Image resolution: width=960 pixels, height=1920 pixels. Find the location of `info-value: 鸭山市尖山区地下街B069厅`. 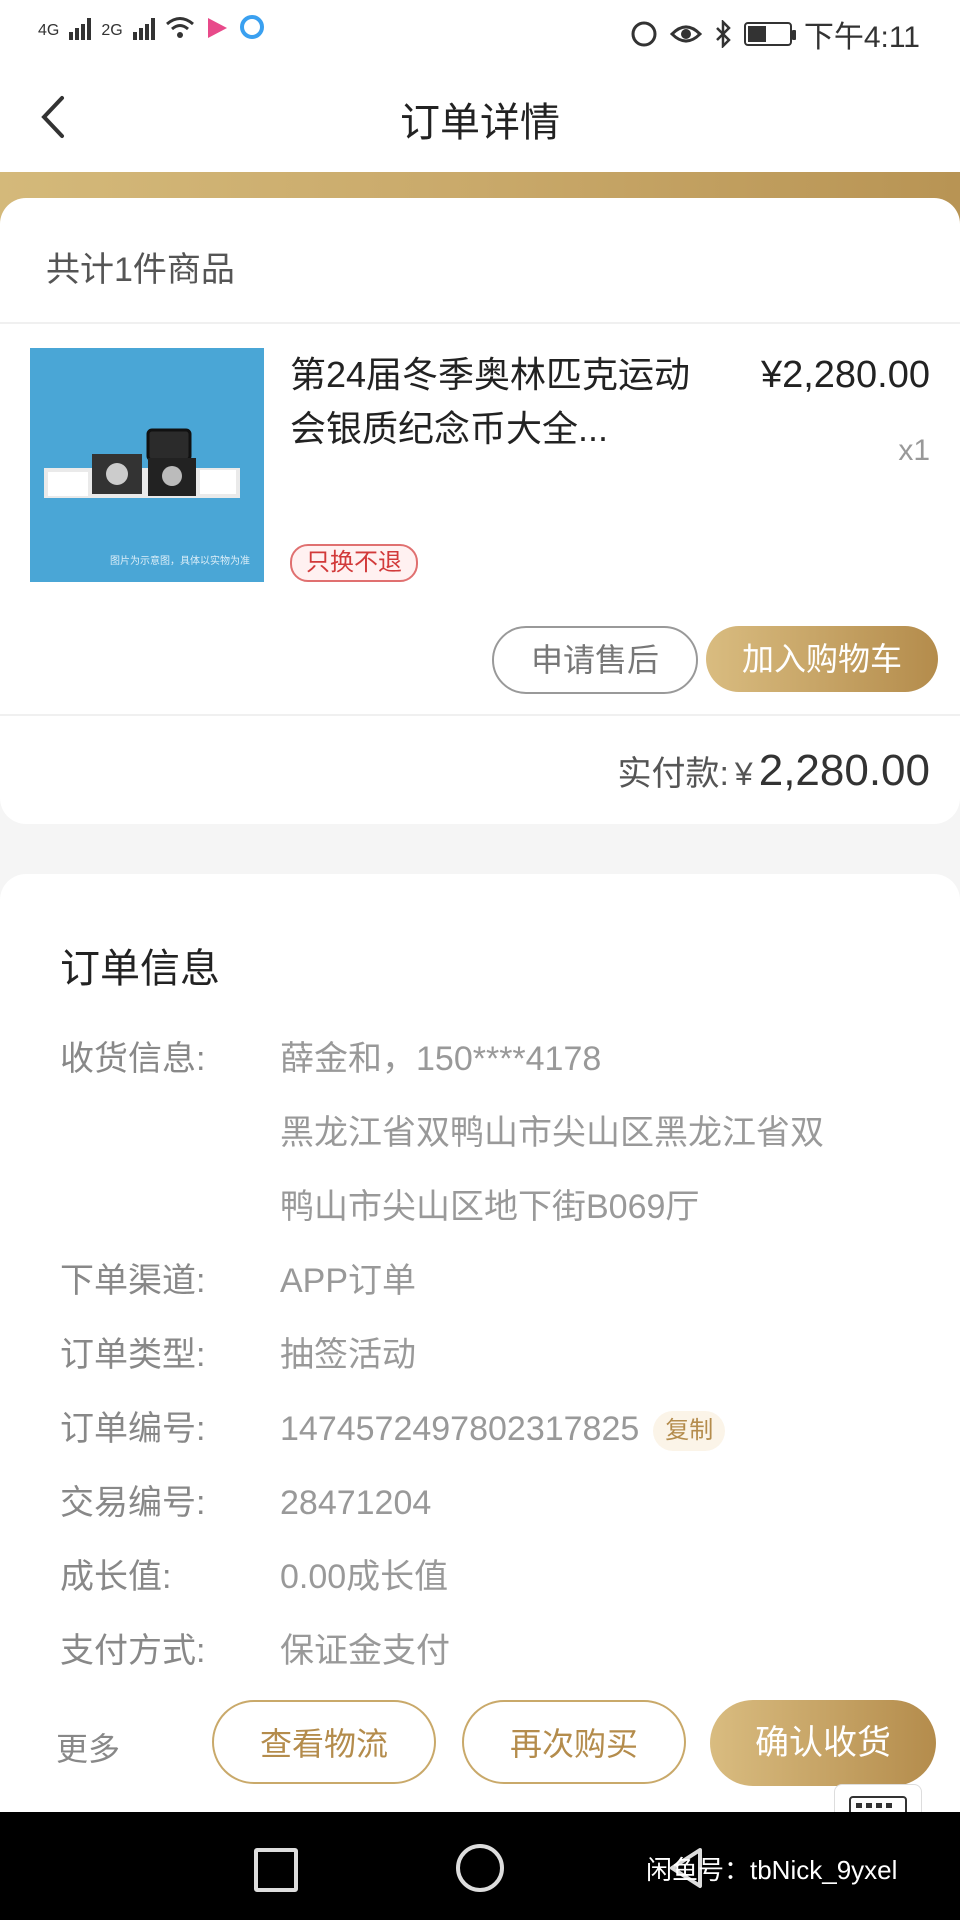

info-value: 鸭山市尖山区地下街B069厅 is located at coordinates (490, 1207).